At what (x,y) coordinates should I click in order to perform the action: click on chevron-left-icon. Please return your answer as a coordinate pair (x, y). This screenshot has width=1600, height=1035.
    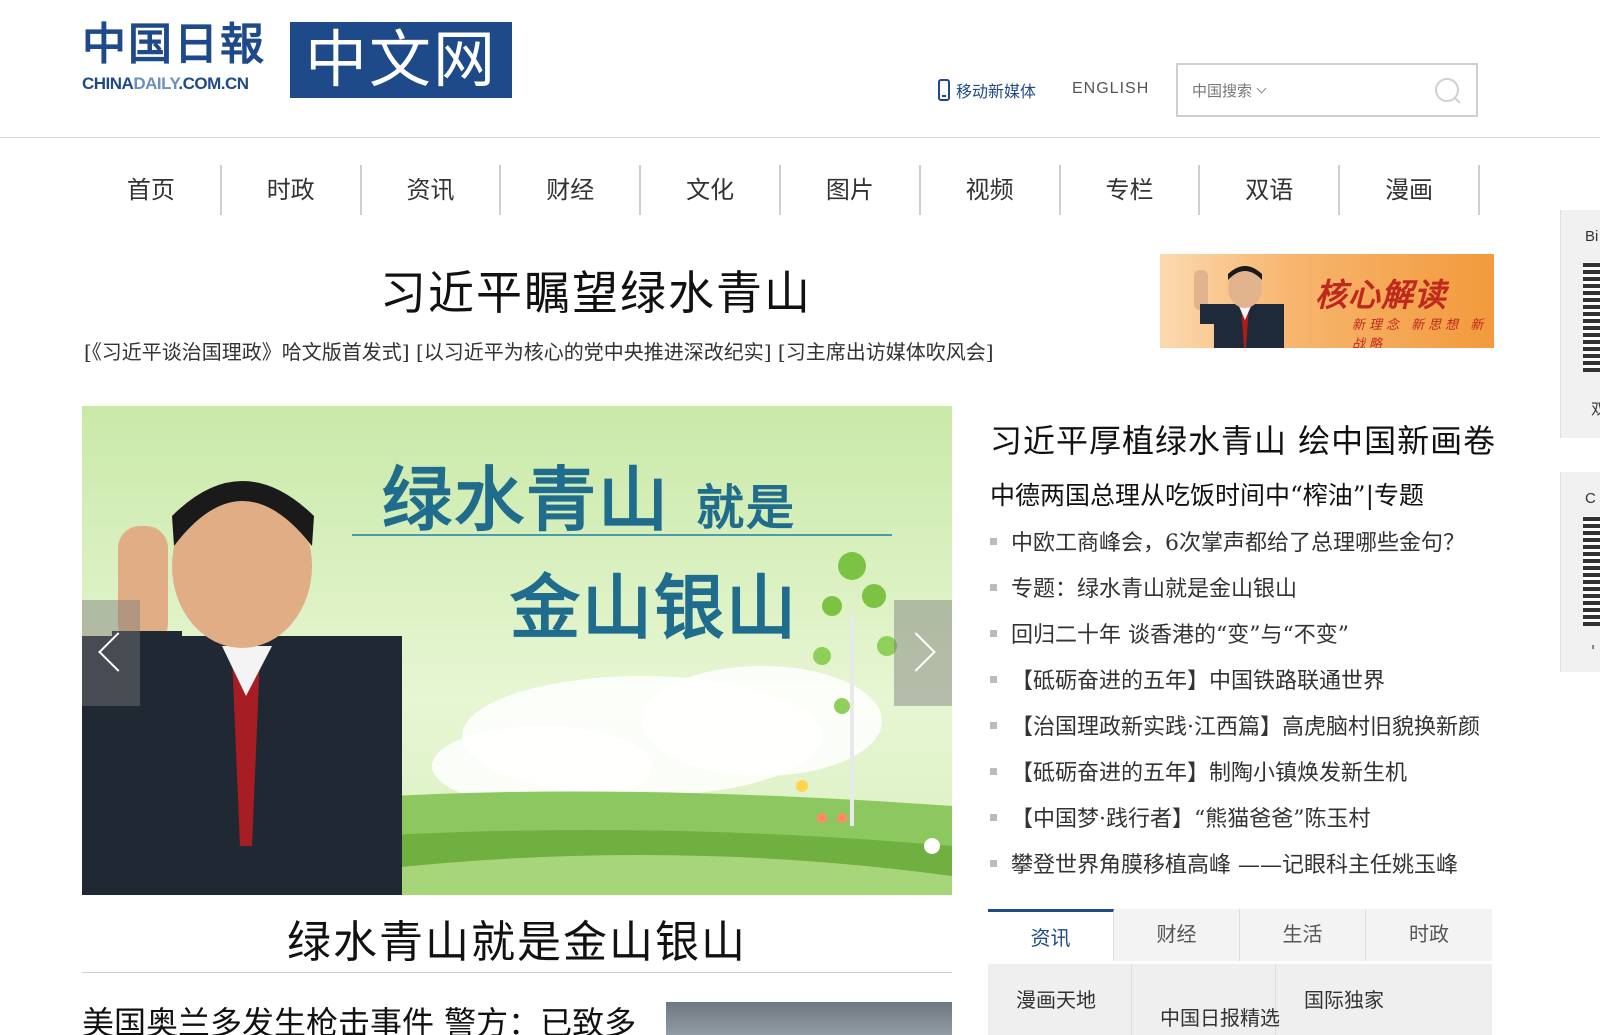
    Looking at the image, I should click on (118, 652).